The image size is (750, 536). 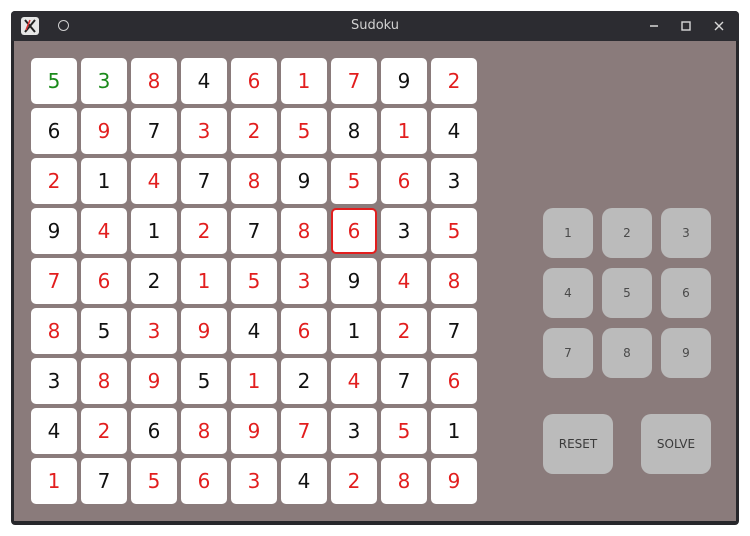 I want to click on reset-button: RESET, so click(x=578, y=444).